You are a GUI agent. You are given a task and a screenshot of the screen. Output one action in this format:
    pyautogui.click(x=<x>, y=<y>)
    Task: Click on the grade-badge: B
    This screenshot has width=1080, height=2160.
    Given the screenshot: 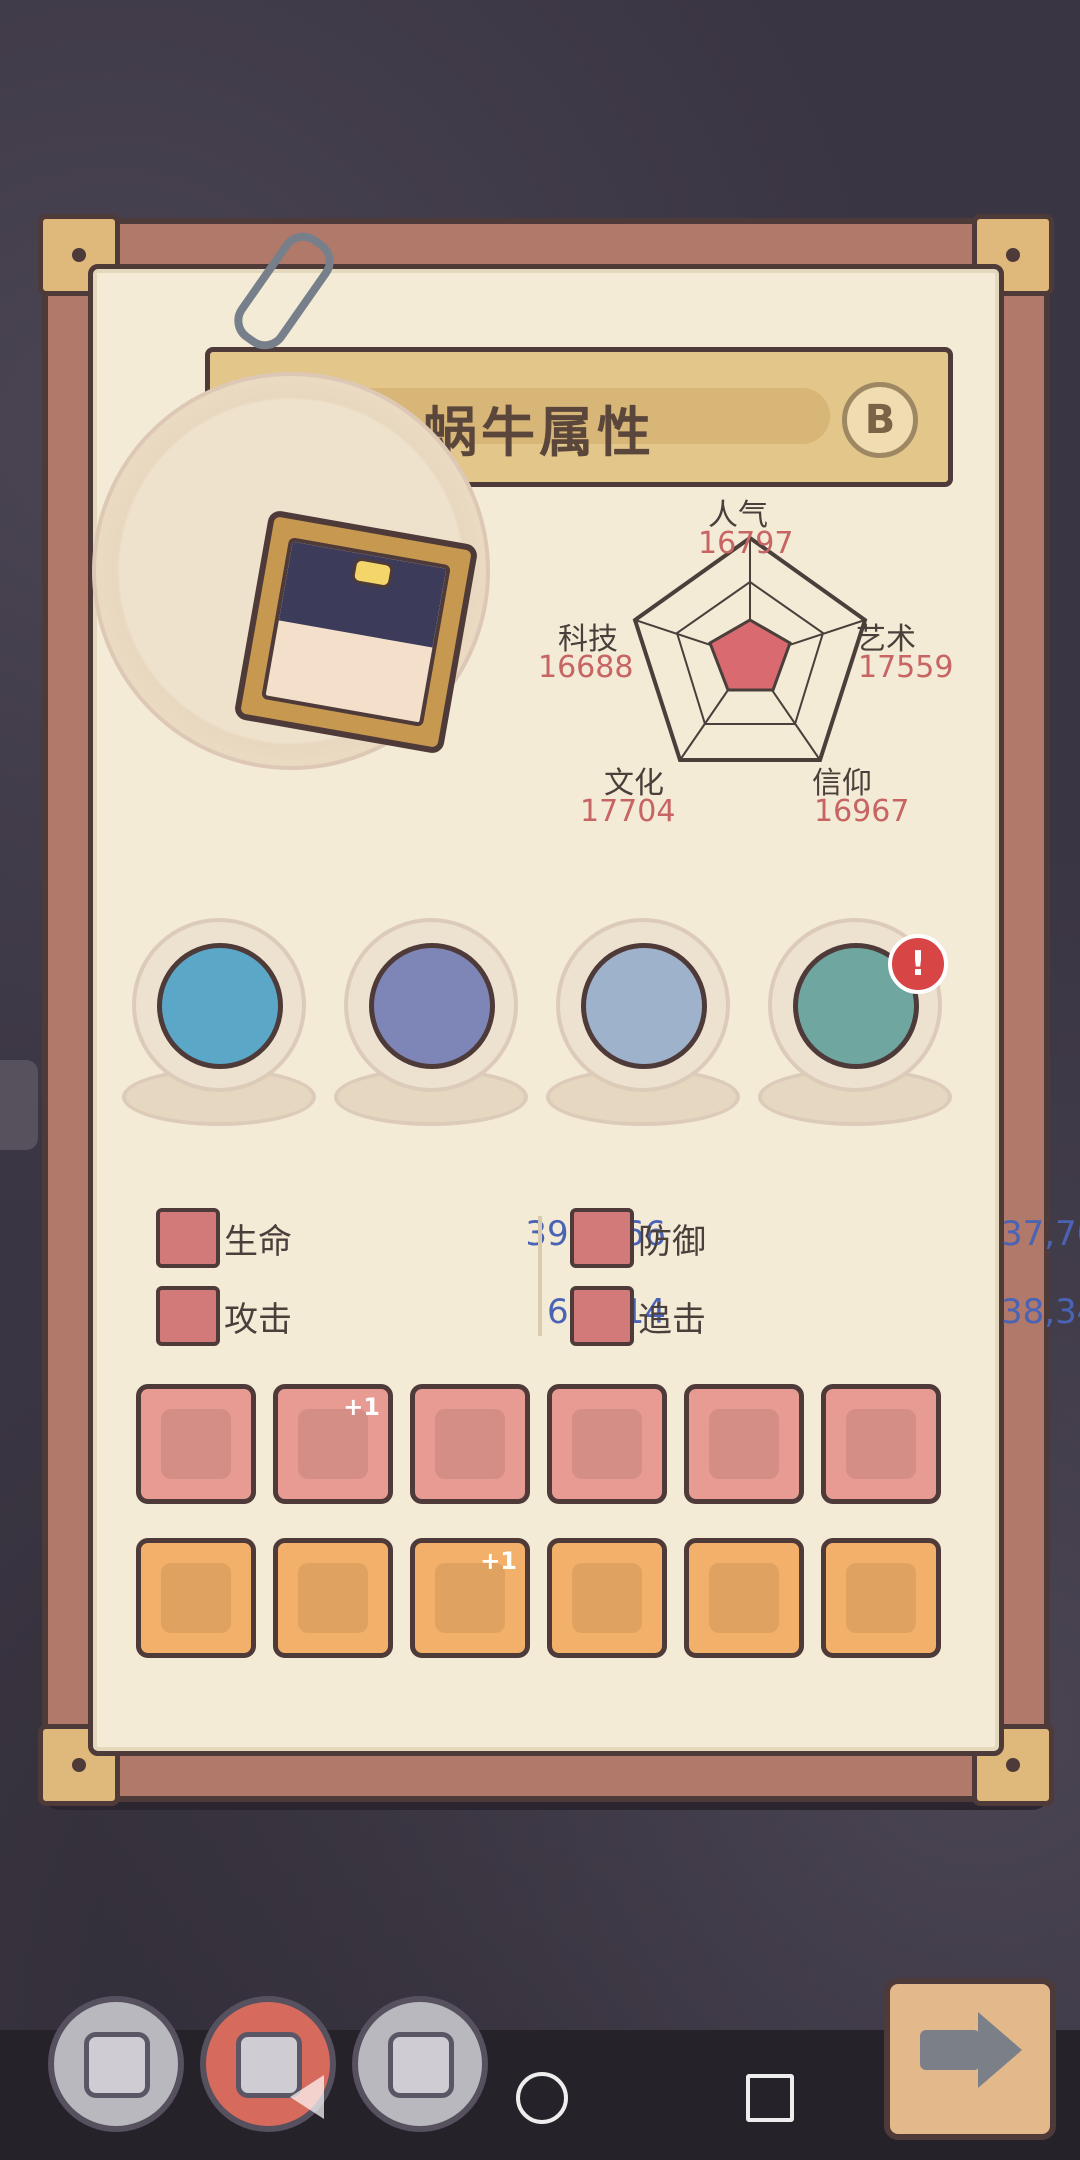 What is the action you would take?
    pyautogui.click(x=880, y=420)
    